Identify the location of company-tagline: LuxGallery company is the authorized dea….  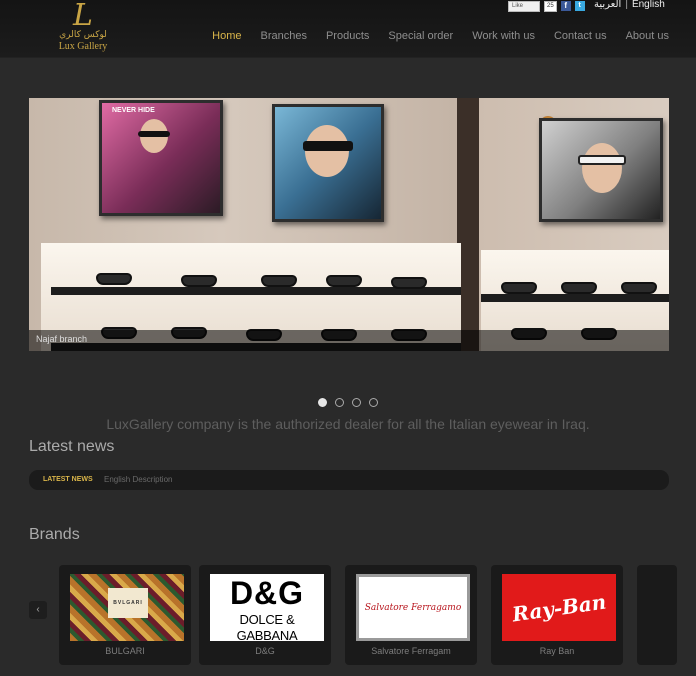
(348, 424).